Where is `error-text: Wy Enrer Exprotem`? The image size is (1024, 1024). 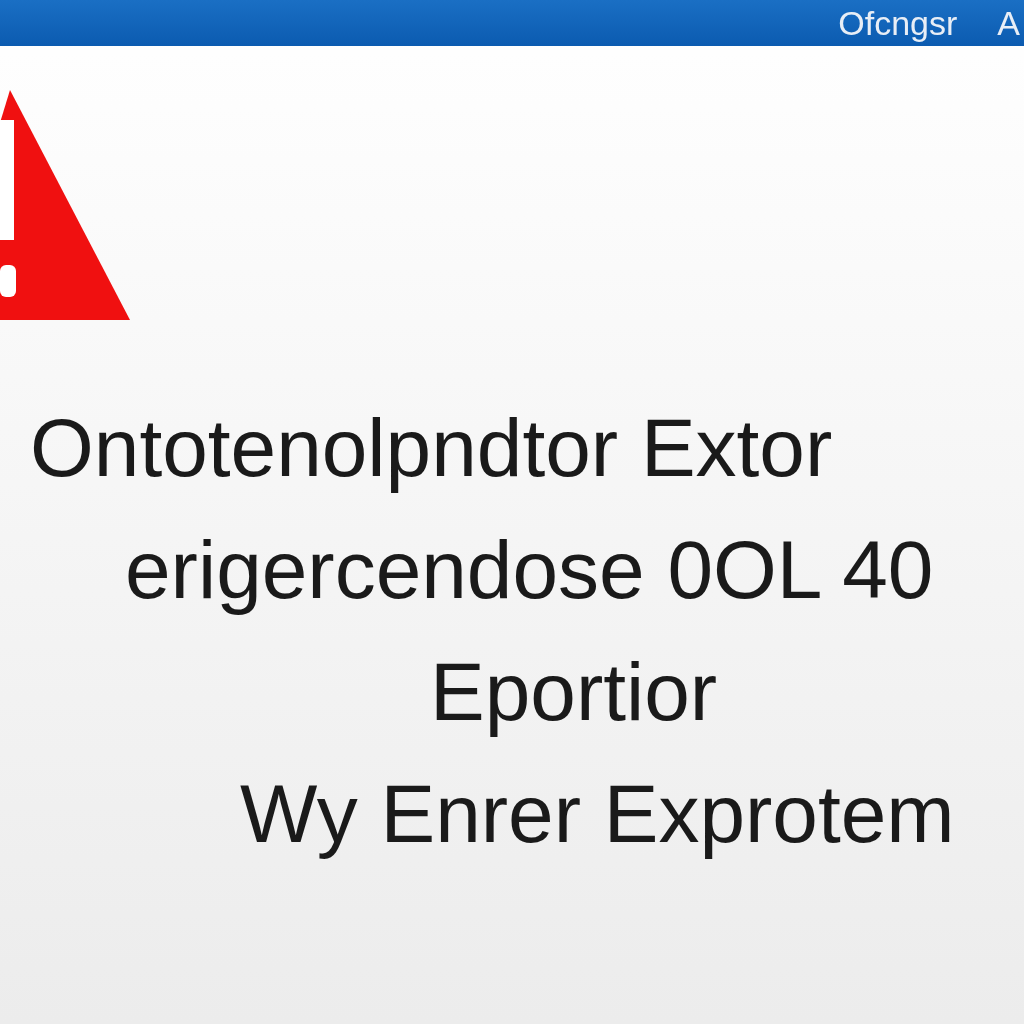 error-text: Wy Enrer Exprotem is located at coordinates (597, 814).